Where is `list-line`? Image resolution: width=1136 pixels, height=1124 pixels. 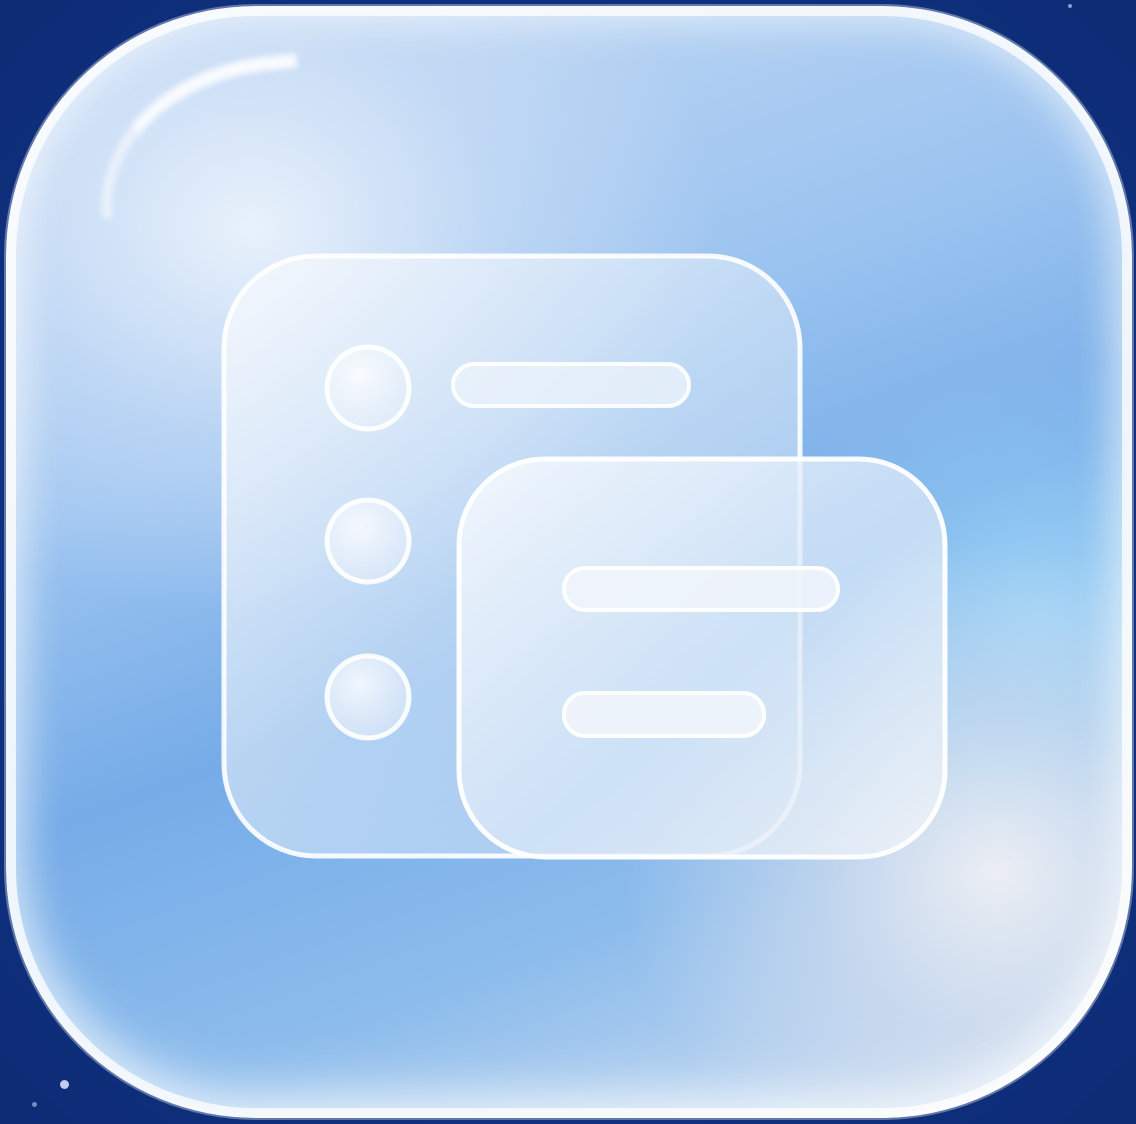 list-line is located at coordinates (571, 385).